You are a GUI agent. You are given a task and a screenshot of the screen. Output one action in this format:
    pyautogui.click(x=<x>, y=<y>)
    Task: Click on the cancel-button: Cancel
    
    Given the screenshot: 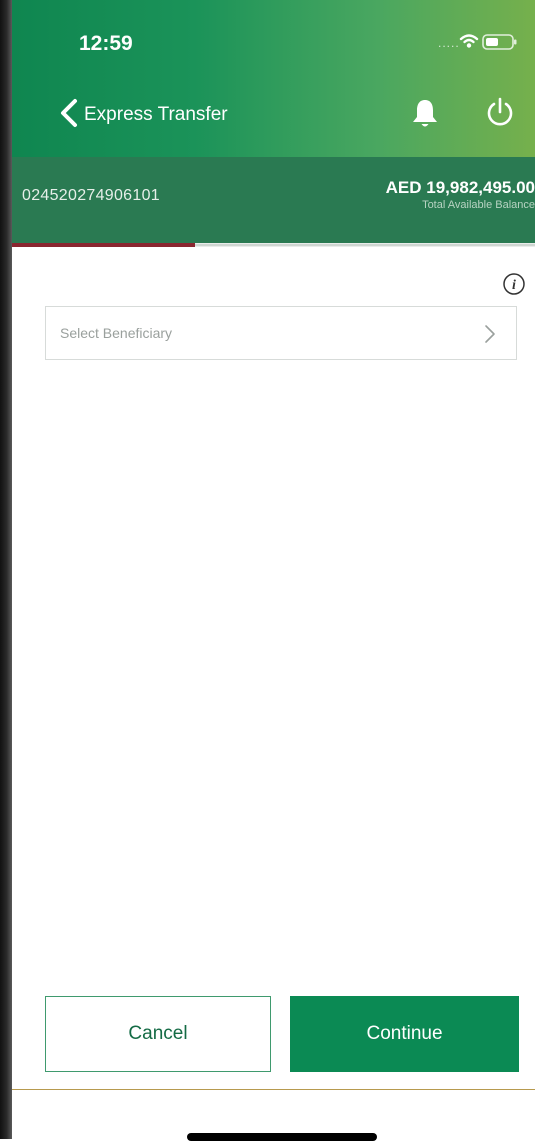 What is the action you would take?
    pyautogui.click(x=158, y=1034)
    